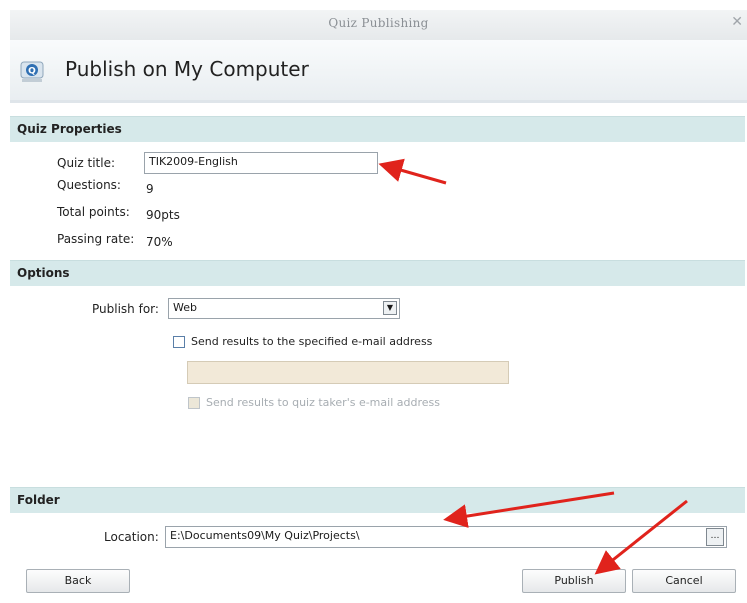 The image size is (747, 603). Describe the element at coordinates (412, 171) in the screenshot. I see `arrow-to-title` at that location.